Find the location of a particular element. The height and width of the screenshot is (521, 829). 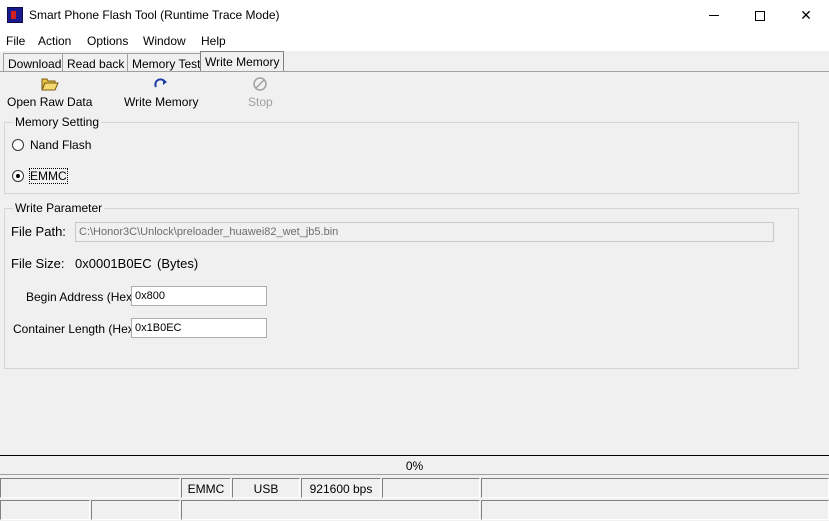

stop-icon is located at coordinates (260, 84).